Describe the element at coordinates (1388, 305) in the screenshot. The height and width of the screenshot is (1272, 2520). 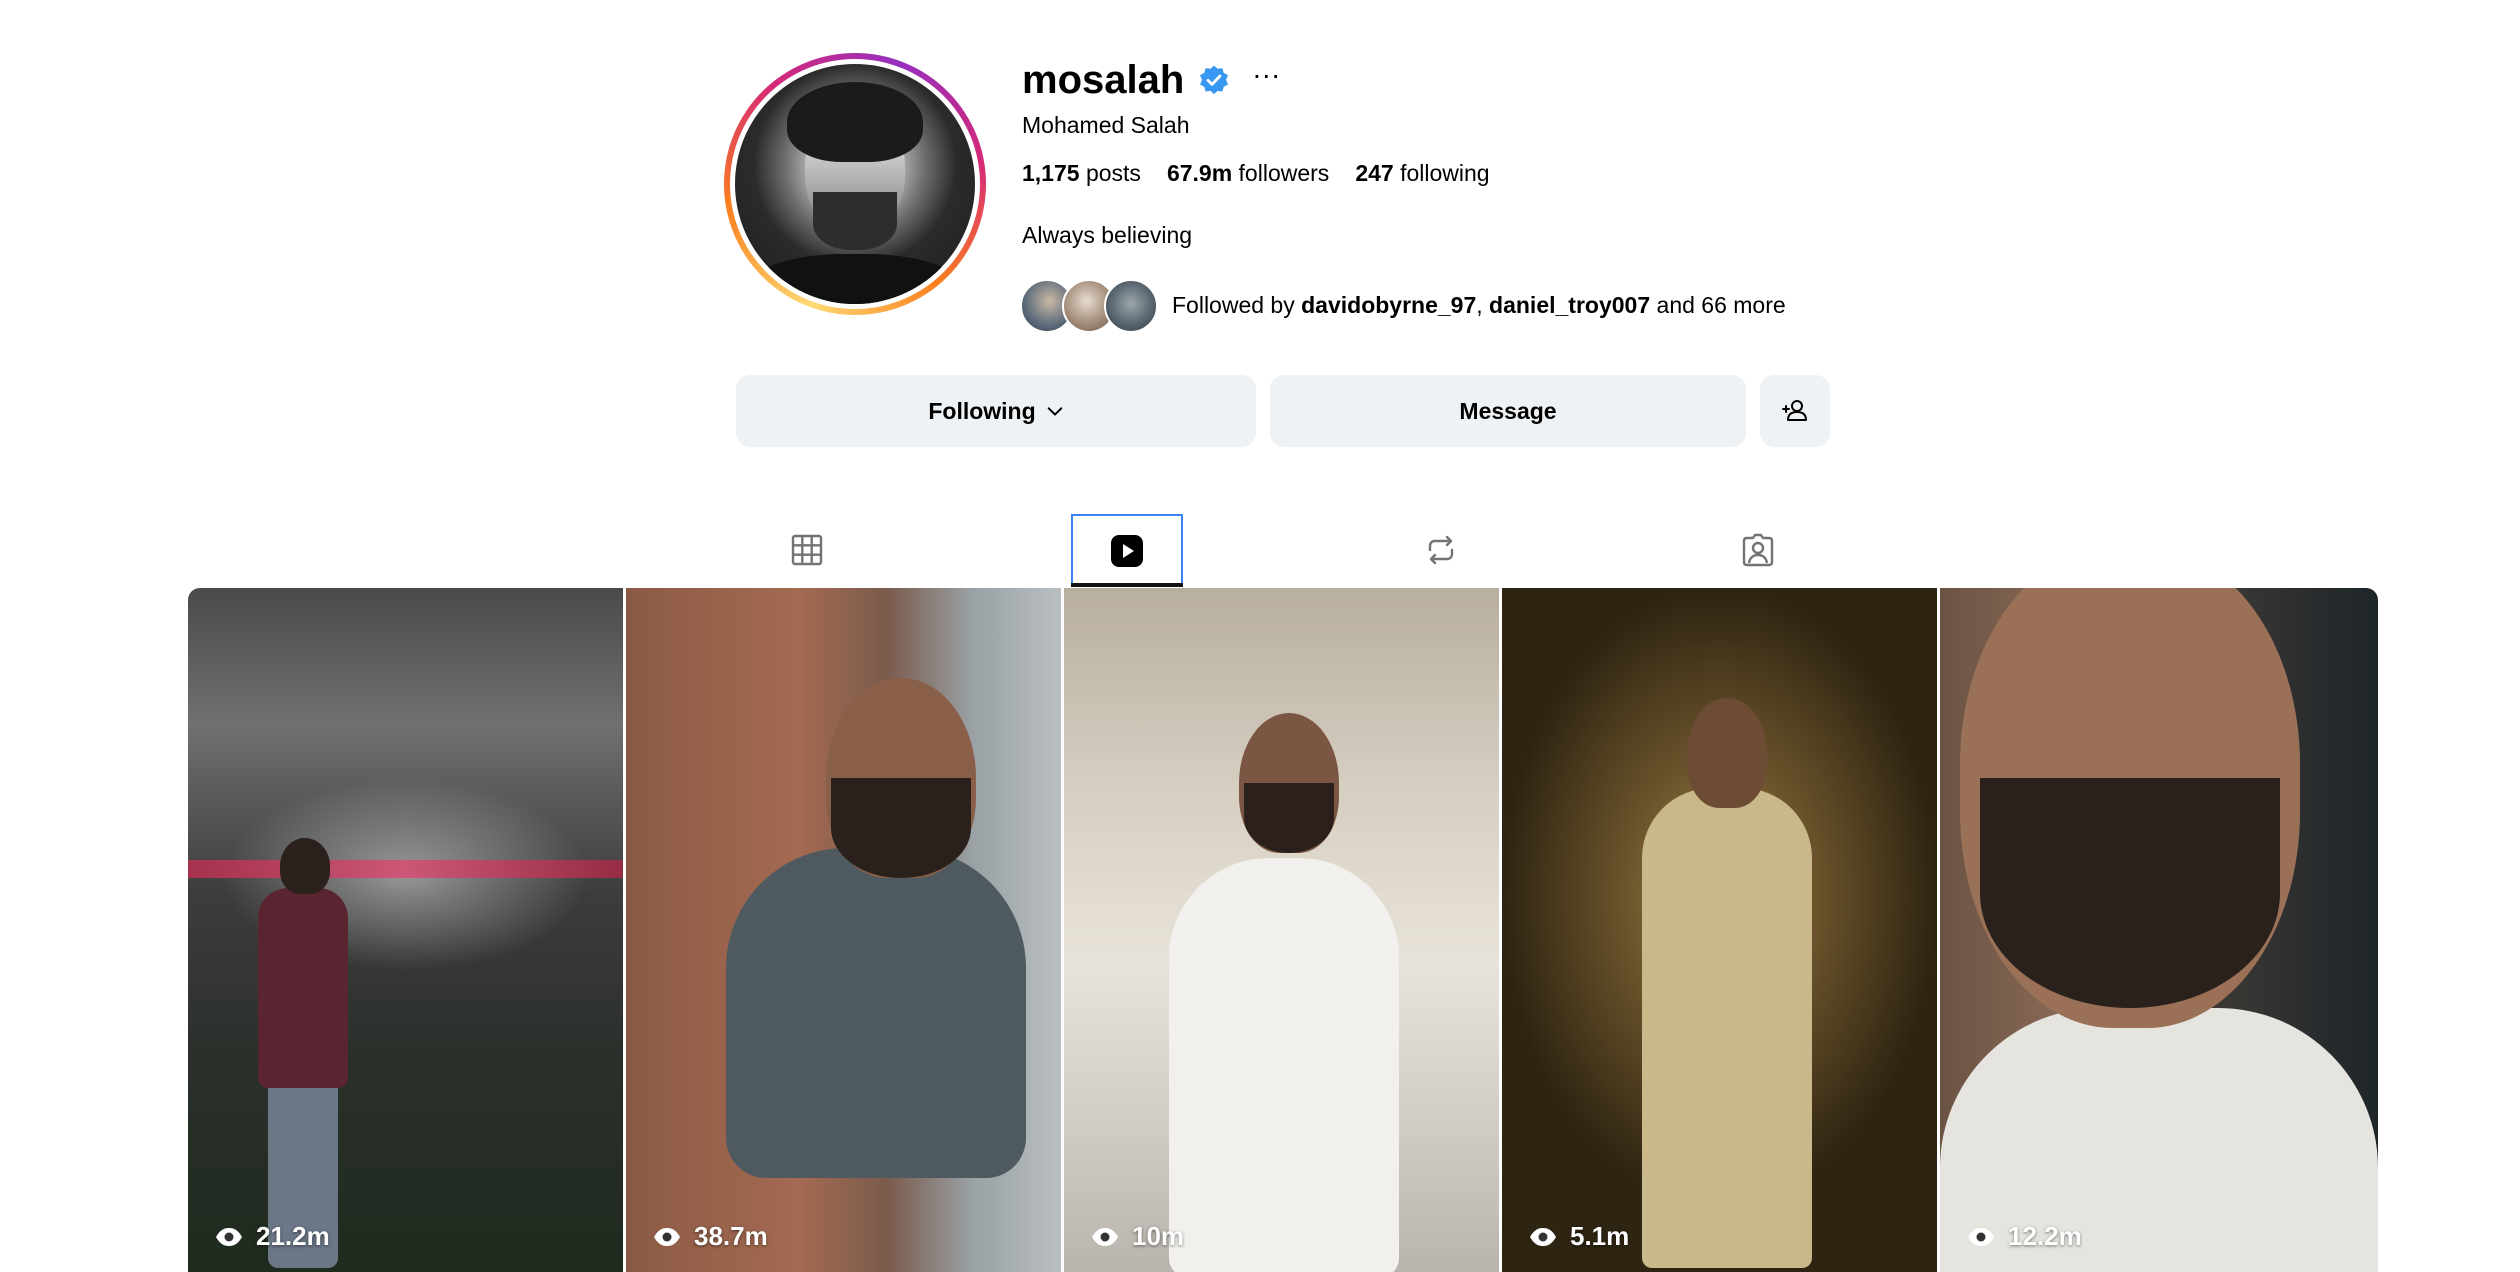
I see `followed-by-user-1: davidobyrne_97` at that location.